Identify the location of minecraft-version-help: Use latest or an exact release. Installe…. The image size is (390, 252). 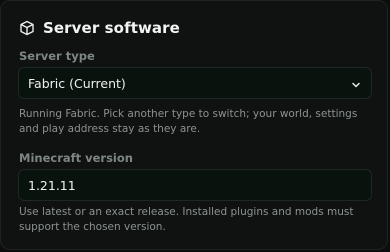
(186, 219).